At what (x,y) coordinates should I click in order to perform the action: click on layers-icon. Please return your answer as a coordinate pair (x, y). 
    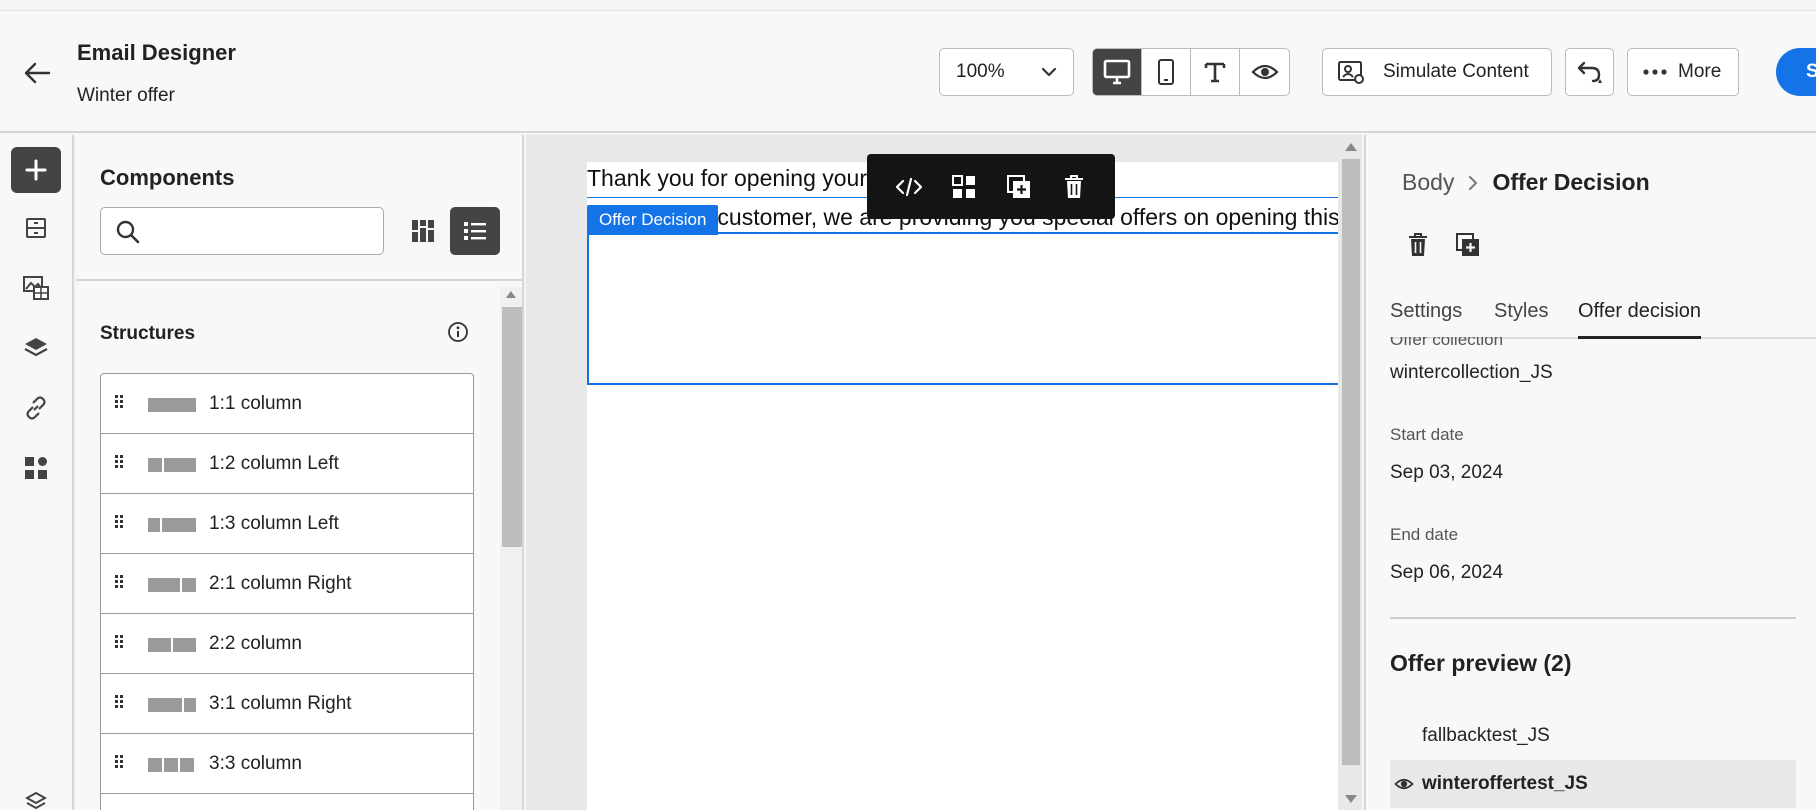
    Looking at the image, I should click on (36, 347).